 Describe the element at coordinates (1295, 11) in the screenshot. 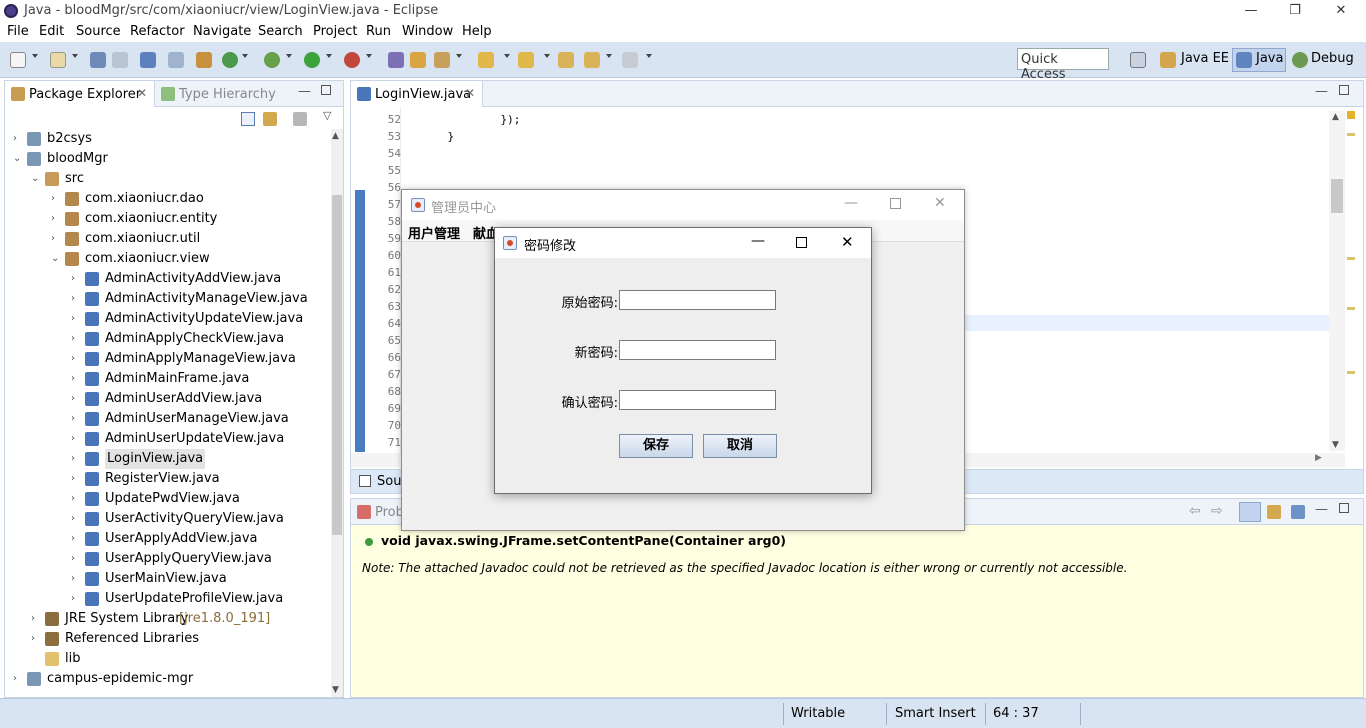

I see `restore-button: ❐` at that location.